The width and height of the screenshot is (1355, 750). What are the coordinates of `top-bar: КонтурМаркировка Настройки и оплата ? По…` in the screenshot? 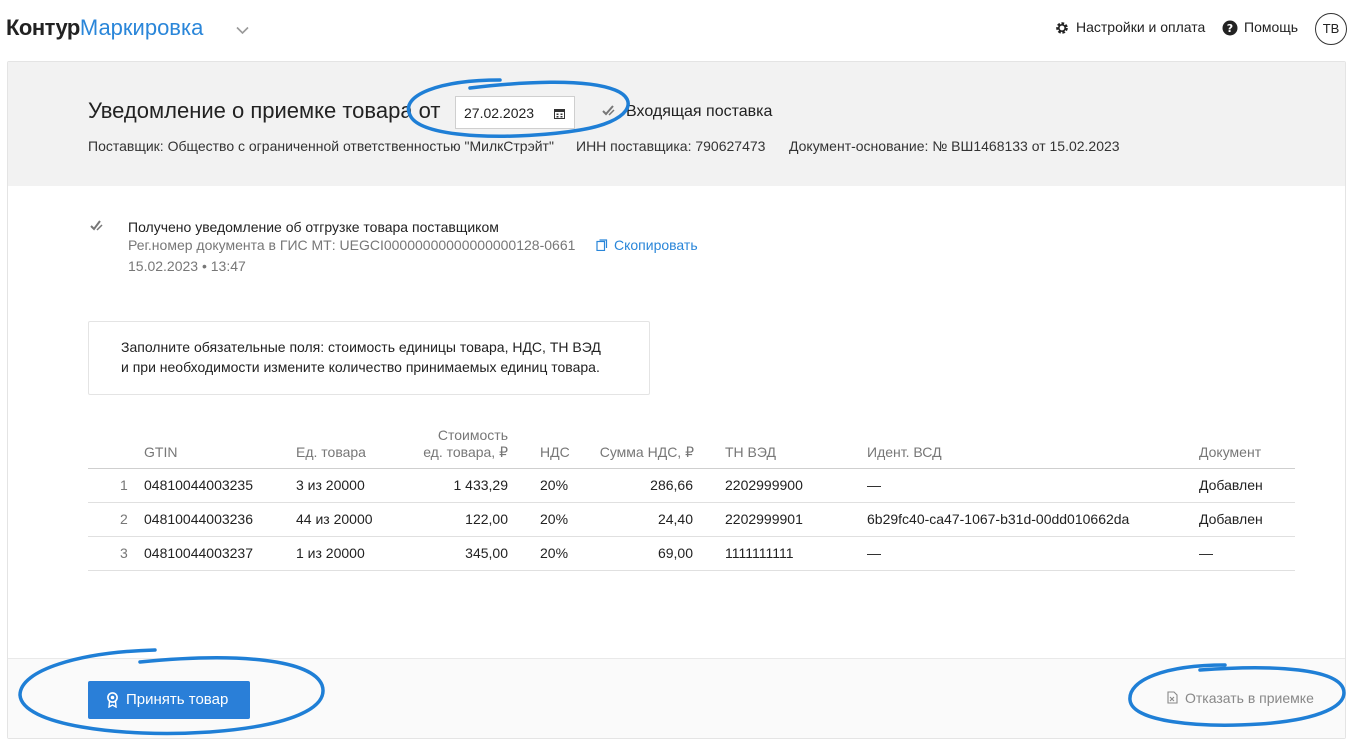 It's located at (677, 29).